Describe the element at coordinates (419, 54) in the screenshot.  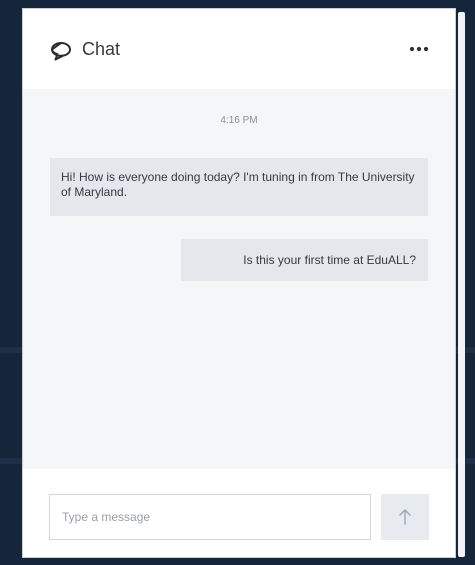
I see `more-horizontal-icon` at that location.